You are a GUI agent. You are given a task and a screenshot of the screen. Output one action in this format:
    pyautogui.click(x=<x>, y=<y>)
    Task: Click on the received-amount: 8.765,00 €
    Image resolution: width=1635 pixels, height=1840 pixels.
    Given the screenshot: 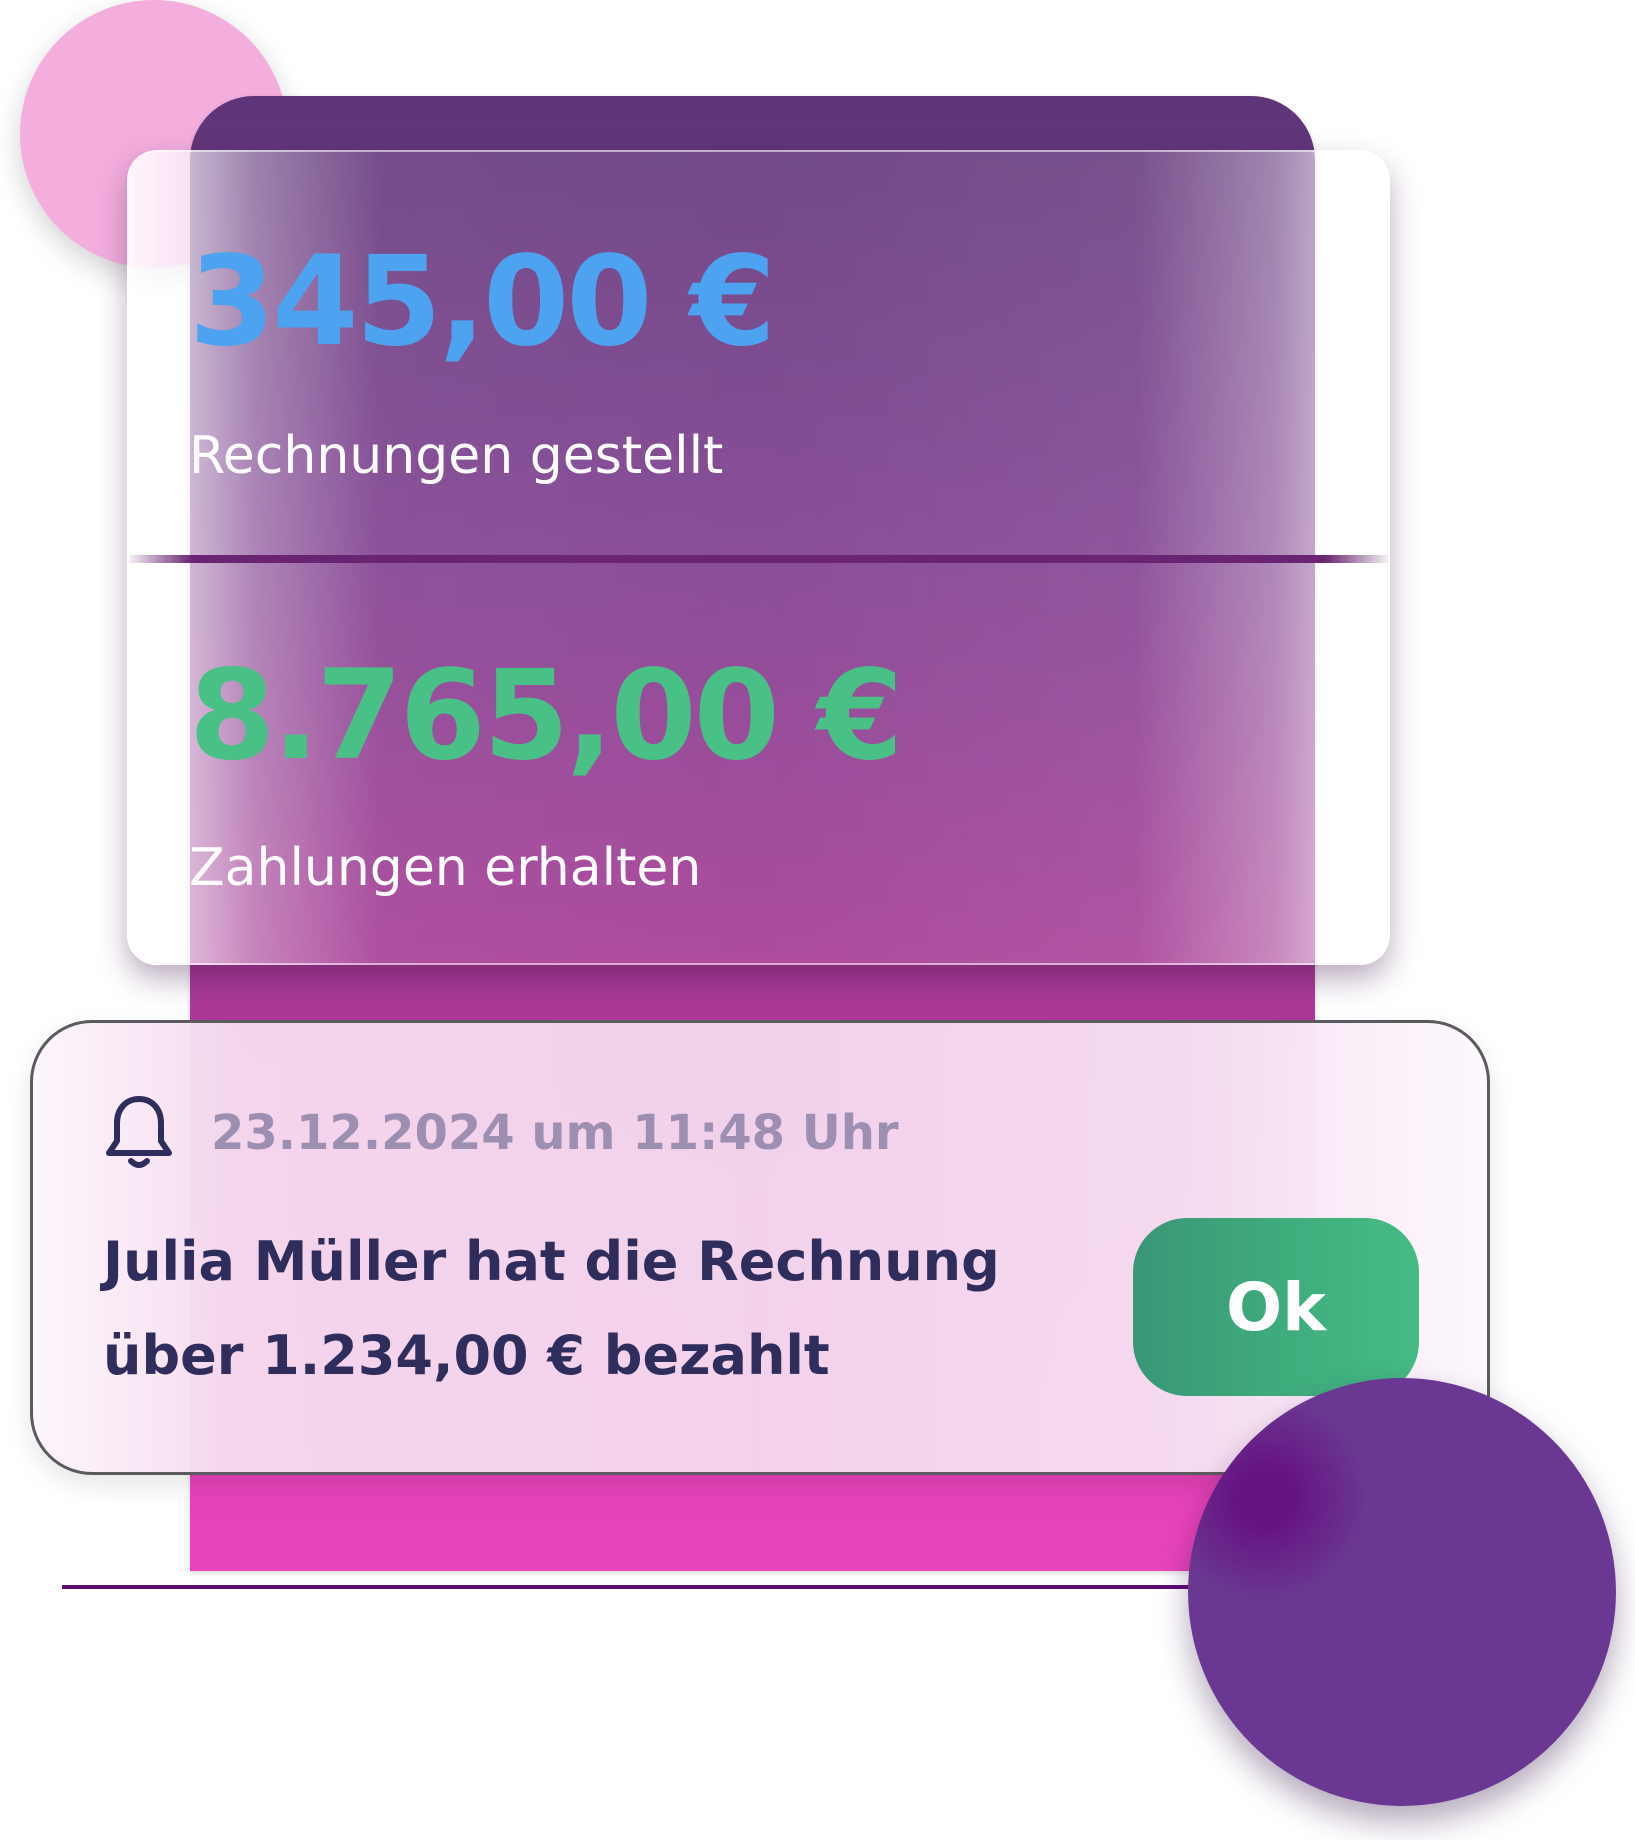 What is the action you would take?
    pyautogui.click(x=546, y=716)
    